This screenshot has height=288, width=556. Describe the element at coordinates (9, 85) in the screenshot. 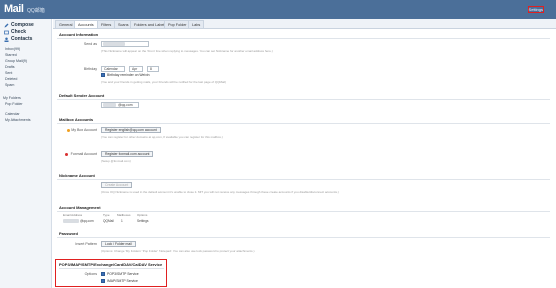

I see `sidebar-item-spam: Spam` at that location.